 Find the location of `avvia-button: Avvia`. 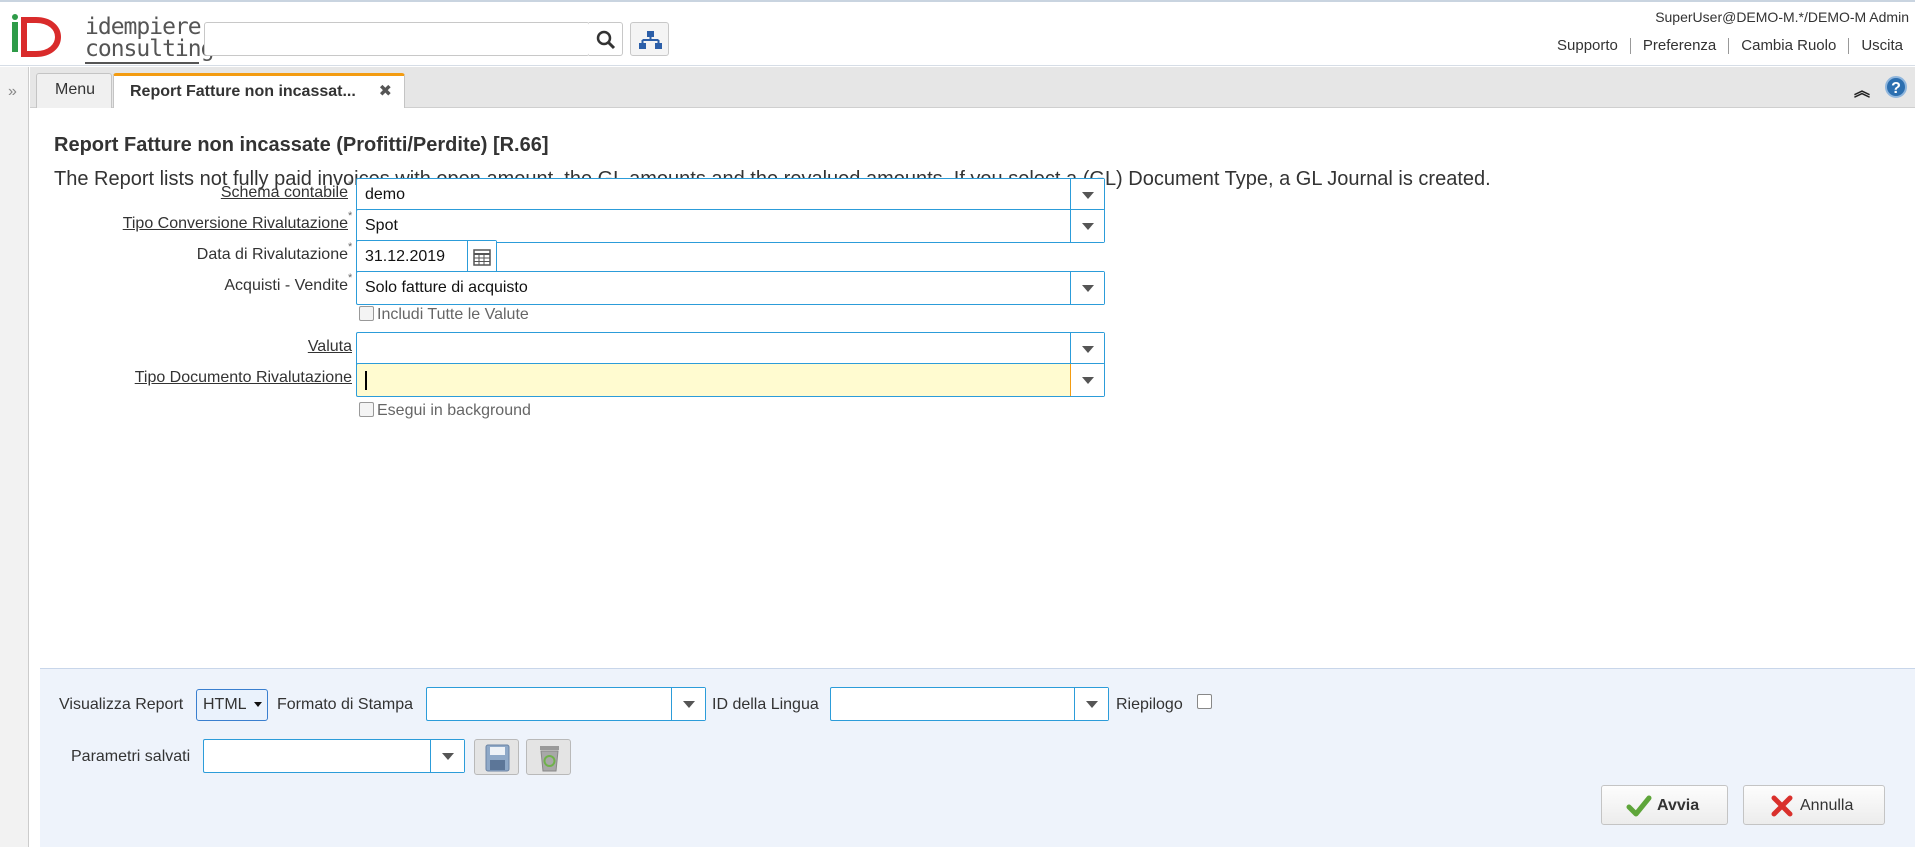

avvia-button: Avvia is located at coordinates (1664, 805).